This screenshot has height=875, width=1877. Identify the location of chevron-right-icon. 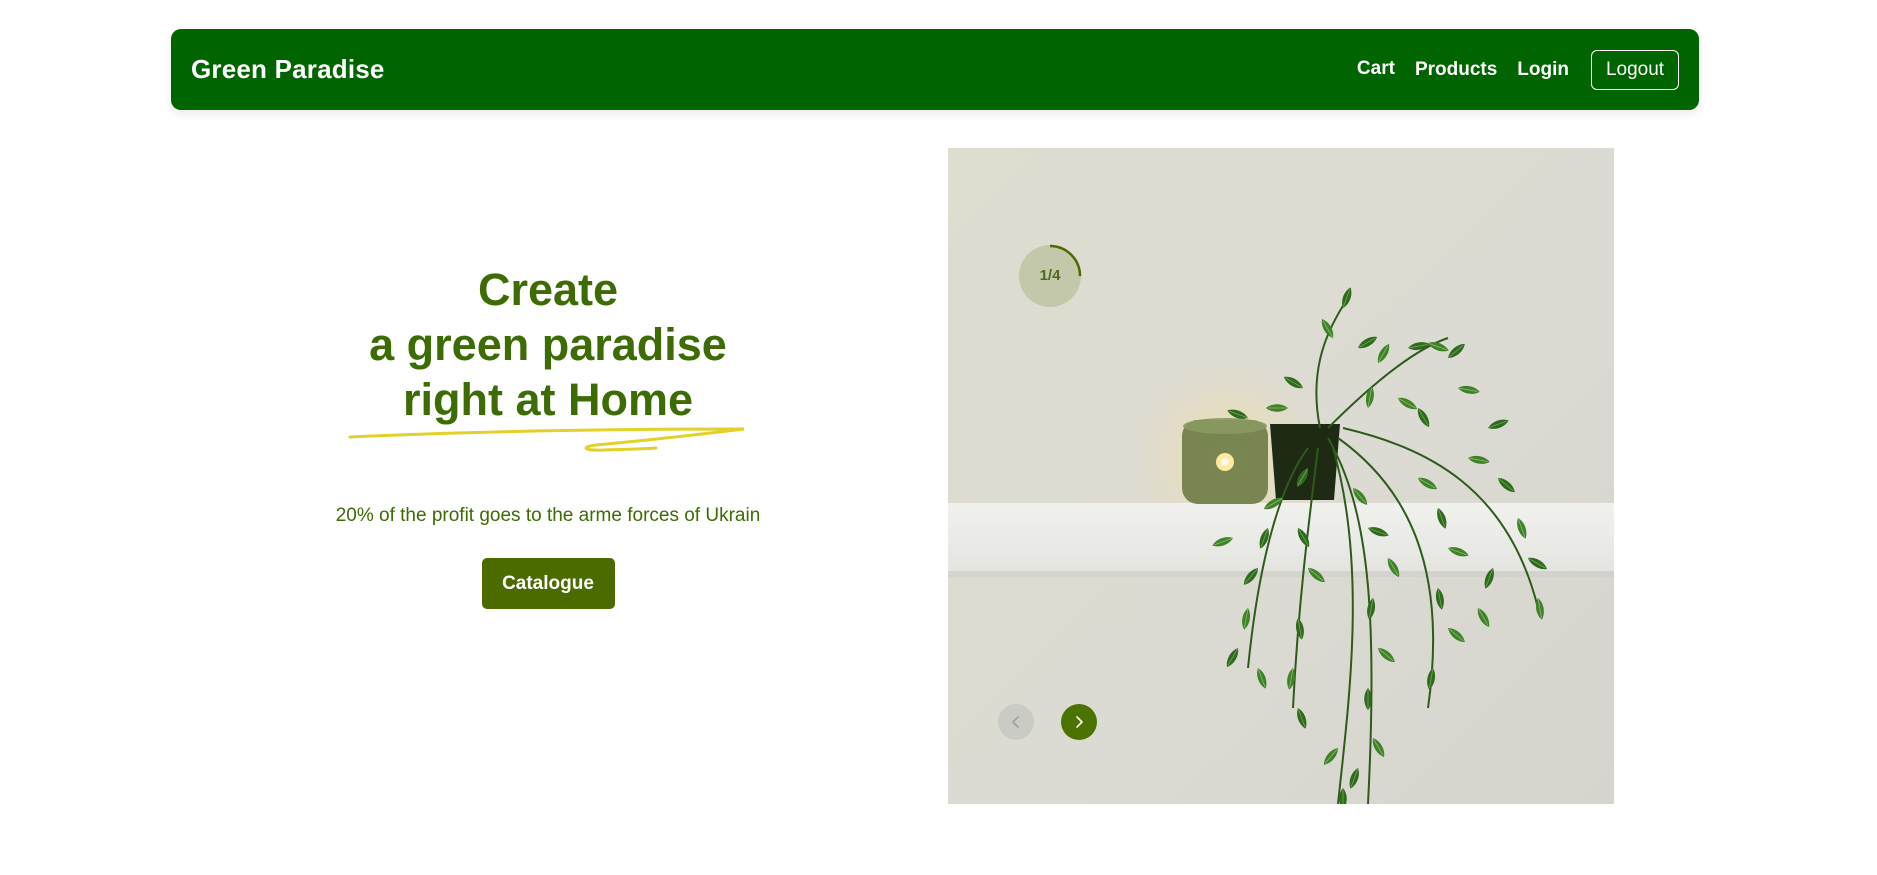
(1079, 722).